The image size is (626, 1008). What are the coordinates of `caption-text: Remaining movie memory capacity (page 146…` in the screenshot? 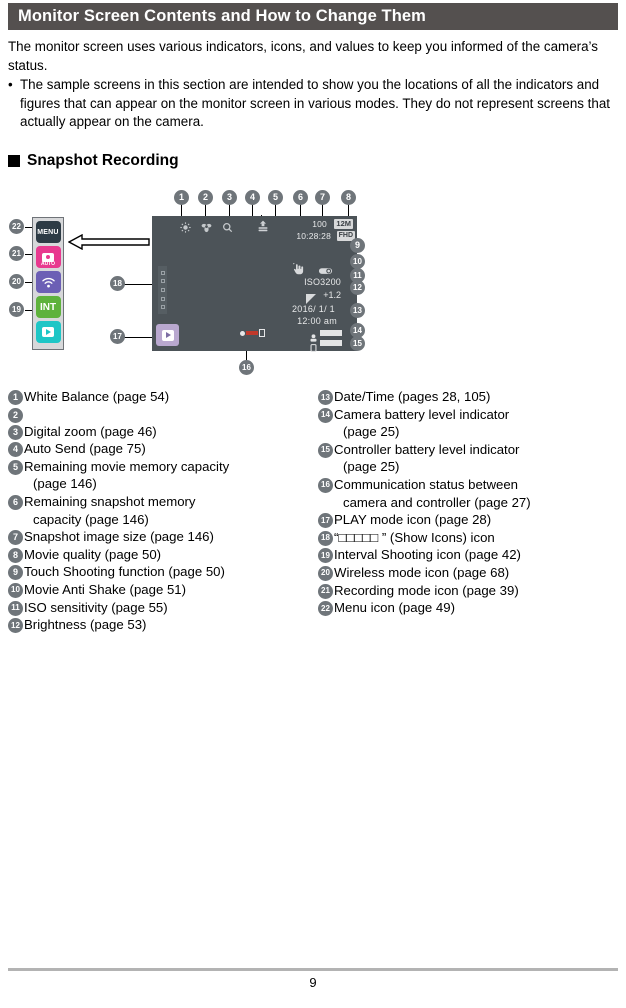 It's located at (167, 475).